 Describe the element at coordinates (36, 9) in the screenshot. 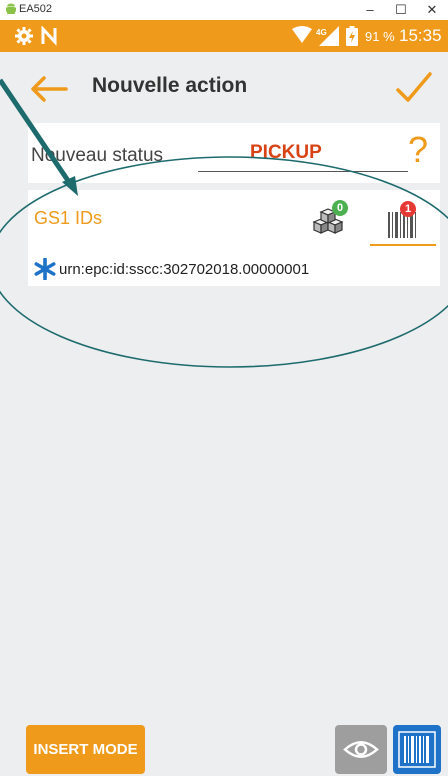

I see `window-title: EA502` at that location.